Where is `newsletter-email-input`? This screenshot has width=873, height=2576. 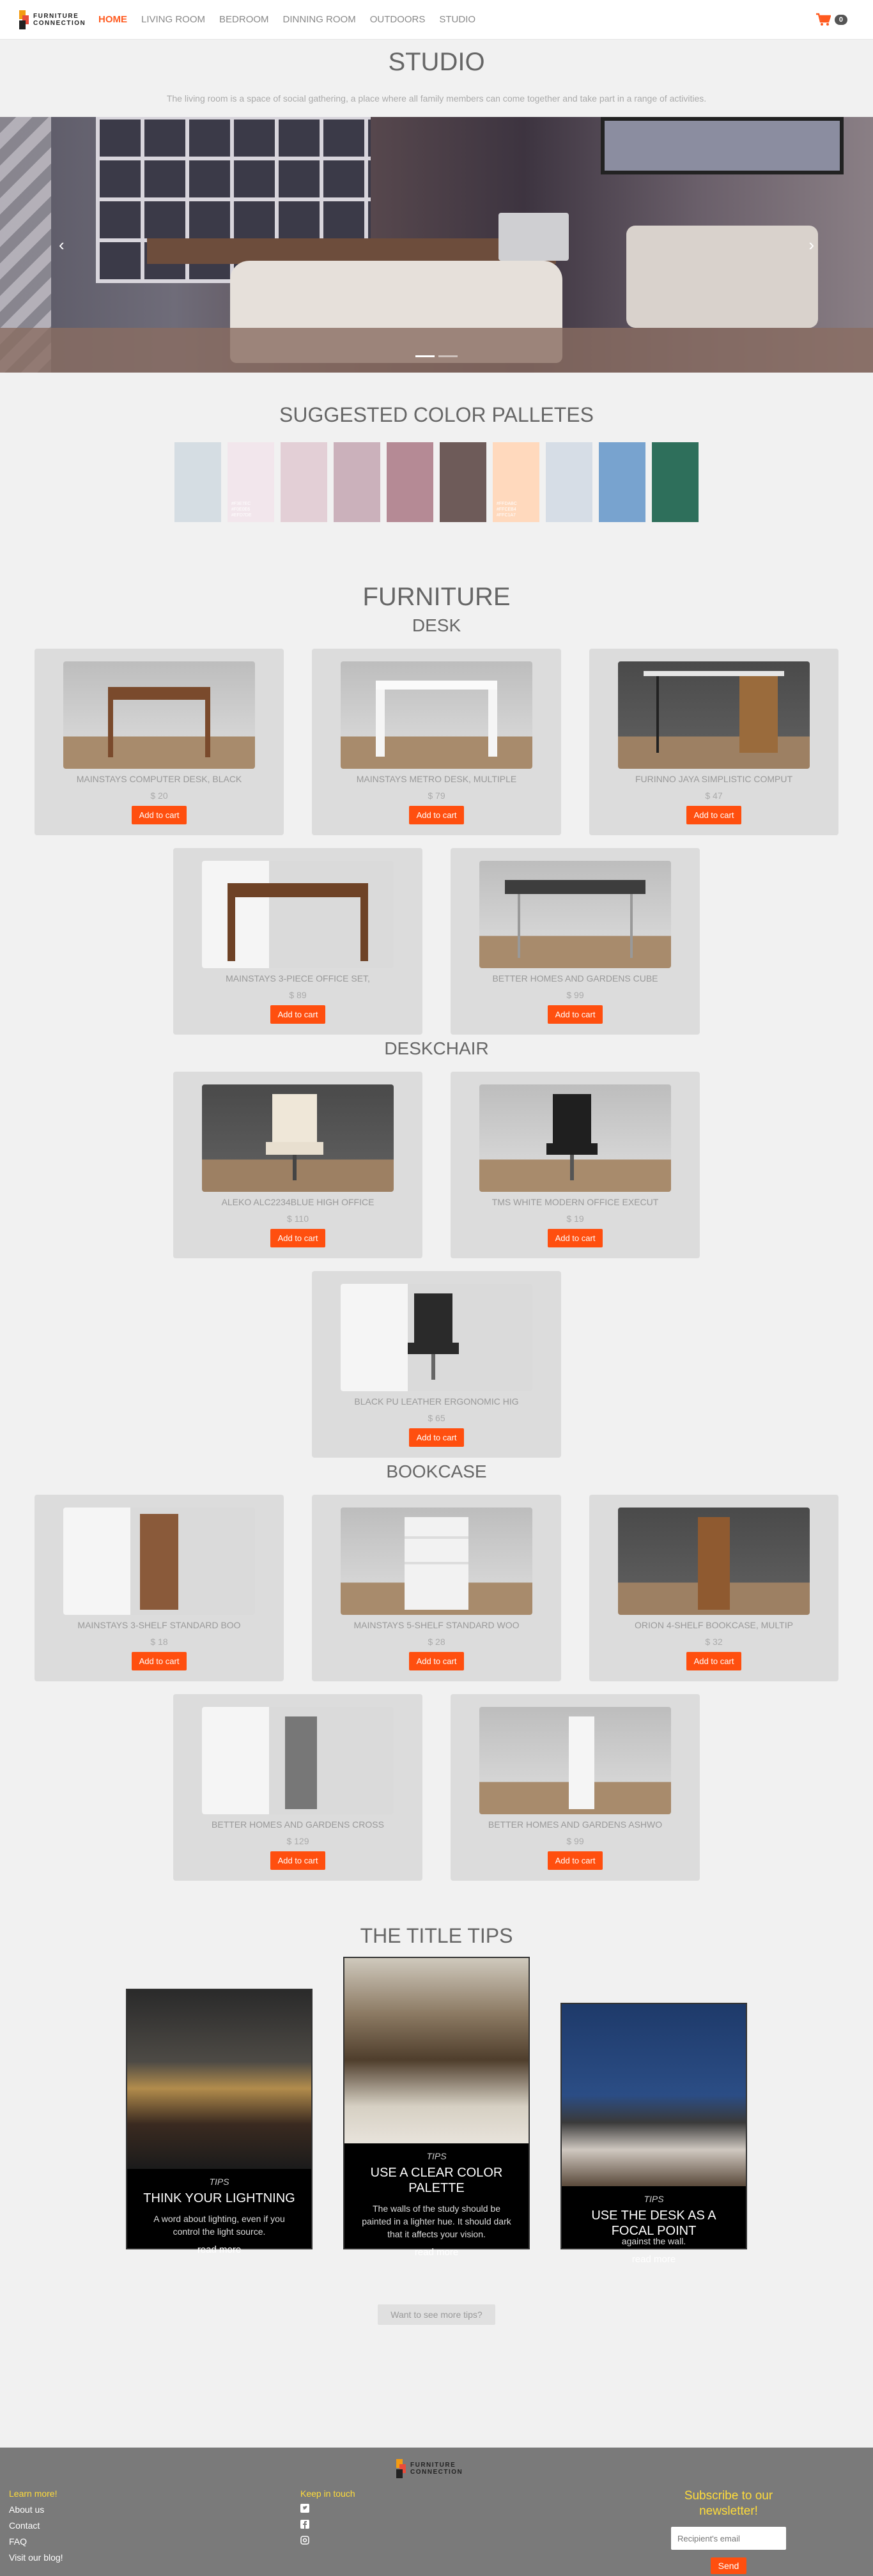
newsletter-email-input is located at coordinates (728, 2538).